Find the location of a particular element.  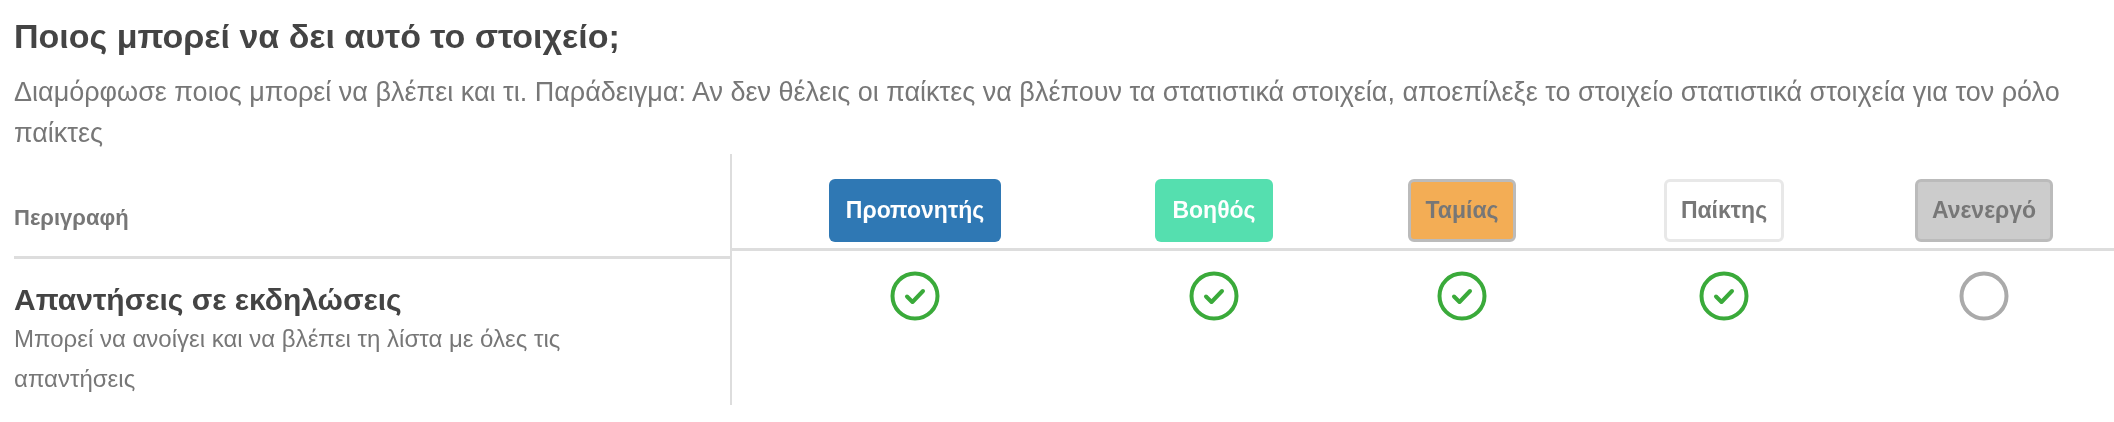

role-badge: Ανενεργό is located at coordinates (1984, 210).